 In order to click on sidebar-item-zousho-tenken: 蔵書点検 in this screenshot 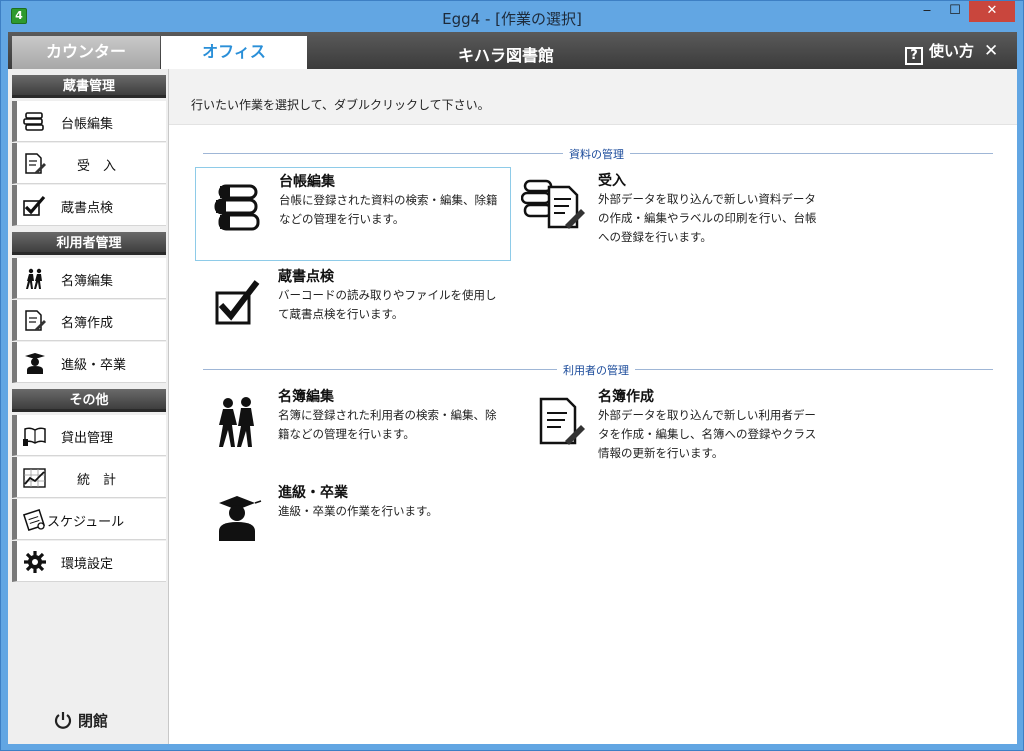, I will do `click(89, 205)`.